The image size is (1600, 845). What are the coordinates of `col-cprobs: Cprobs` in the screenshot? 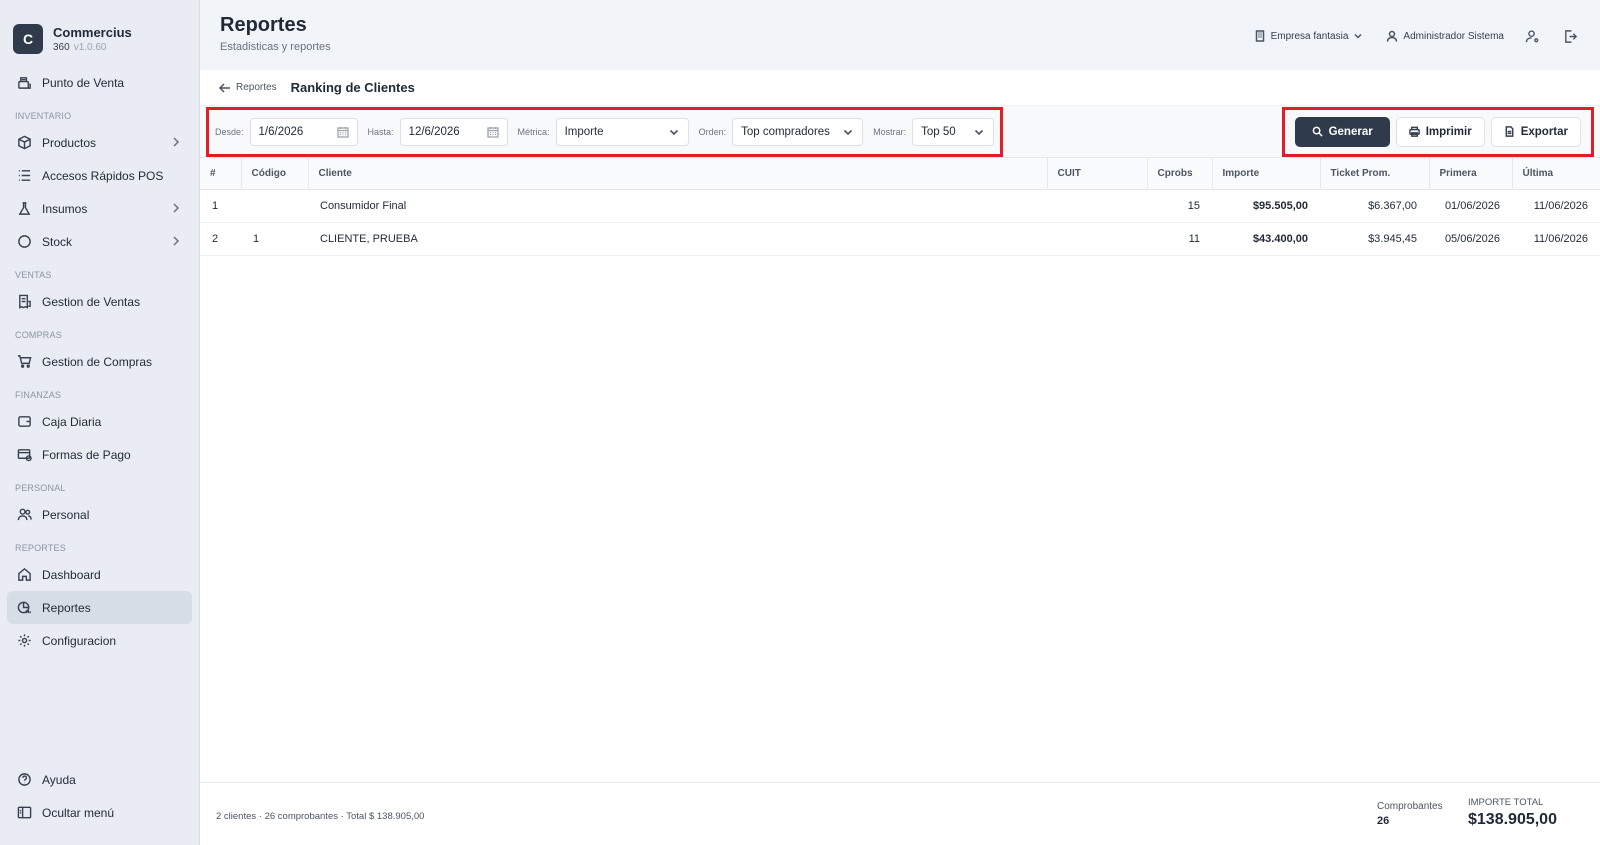 It's located at (1180, 174).